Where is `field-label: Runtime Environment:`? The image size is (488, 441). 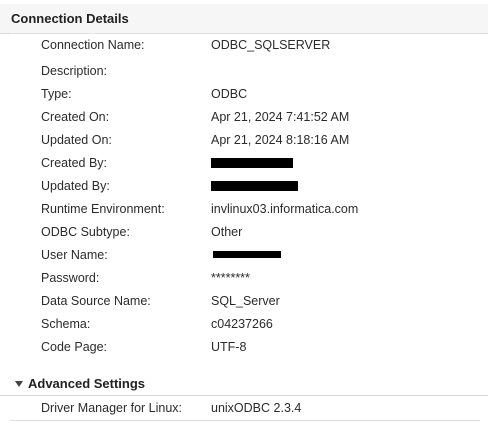
field-label: Runtime Environment: is located at coordinates (103, 209).